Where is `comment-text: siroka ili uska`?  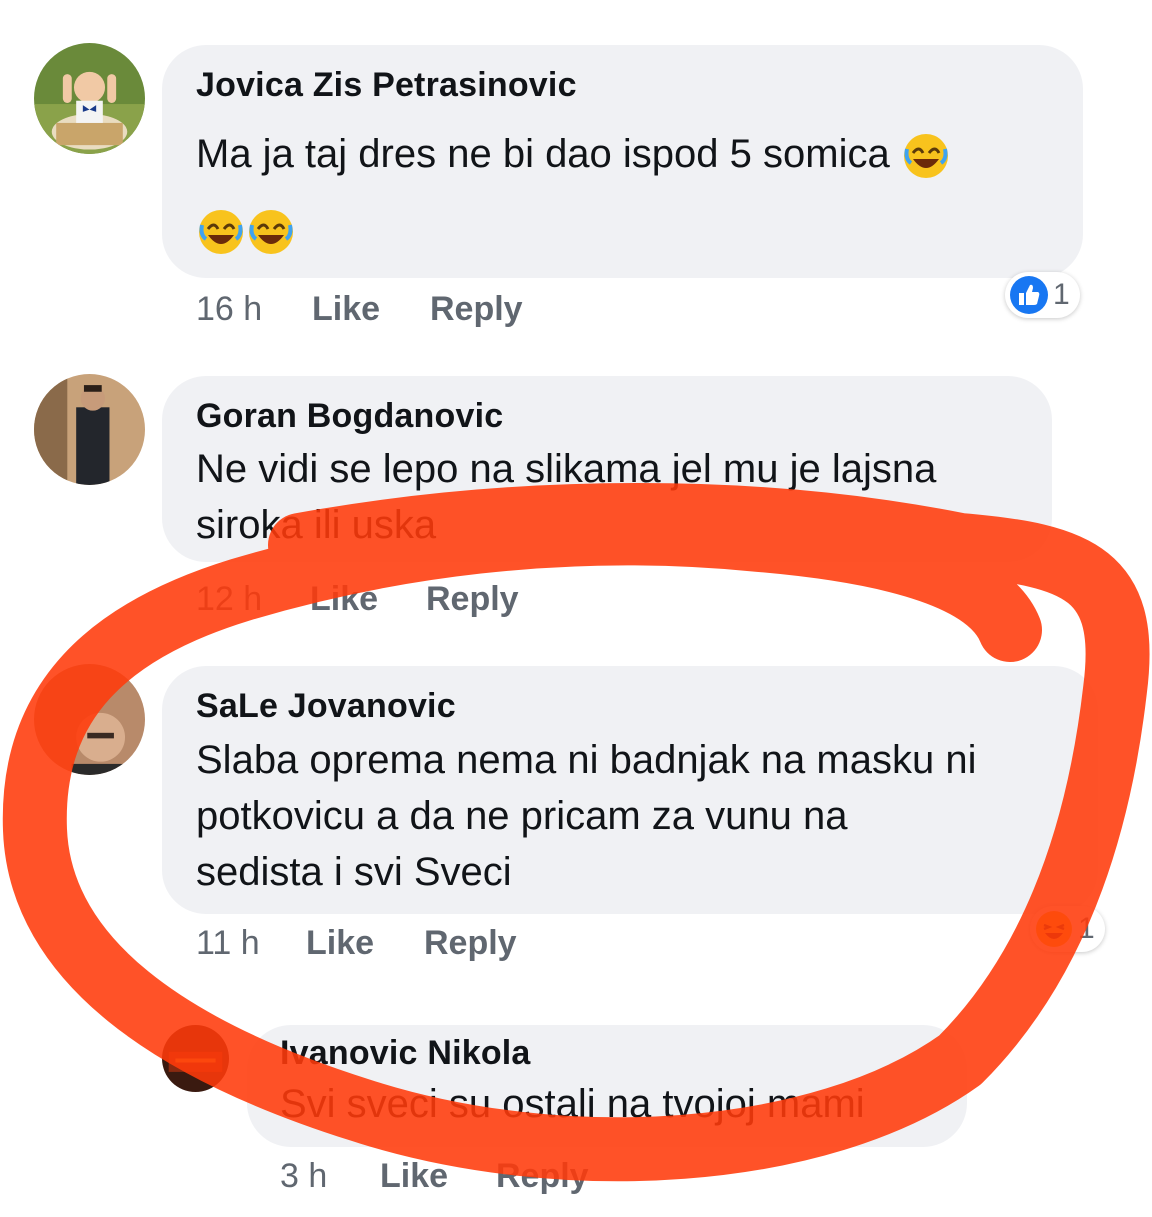
comment-text: siroka ili uska is located at coordinates (316, 525).